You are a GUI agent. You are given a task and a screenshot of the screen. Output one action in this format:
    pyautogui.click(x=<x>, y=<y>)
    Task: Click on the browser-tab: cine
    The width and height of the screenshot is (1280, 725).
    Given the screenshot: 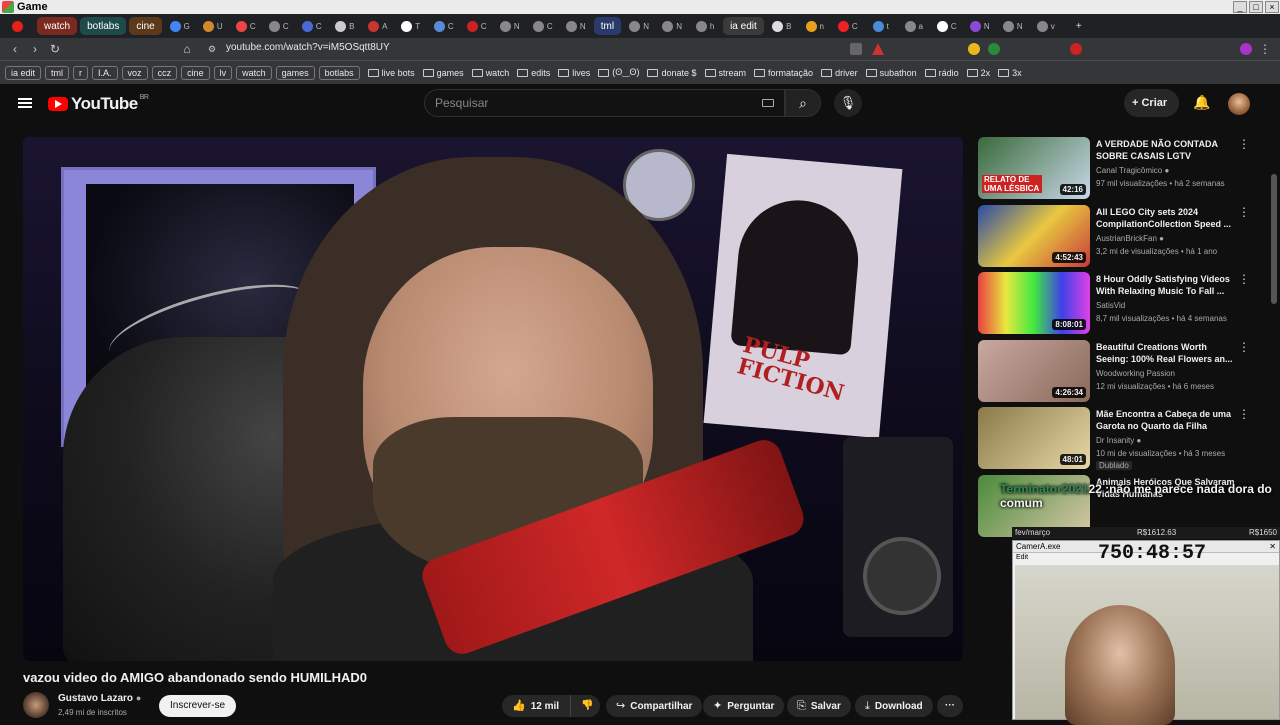 What is the action you would take?
    pyautogui.click(x=145, y=26)
    